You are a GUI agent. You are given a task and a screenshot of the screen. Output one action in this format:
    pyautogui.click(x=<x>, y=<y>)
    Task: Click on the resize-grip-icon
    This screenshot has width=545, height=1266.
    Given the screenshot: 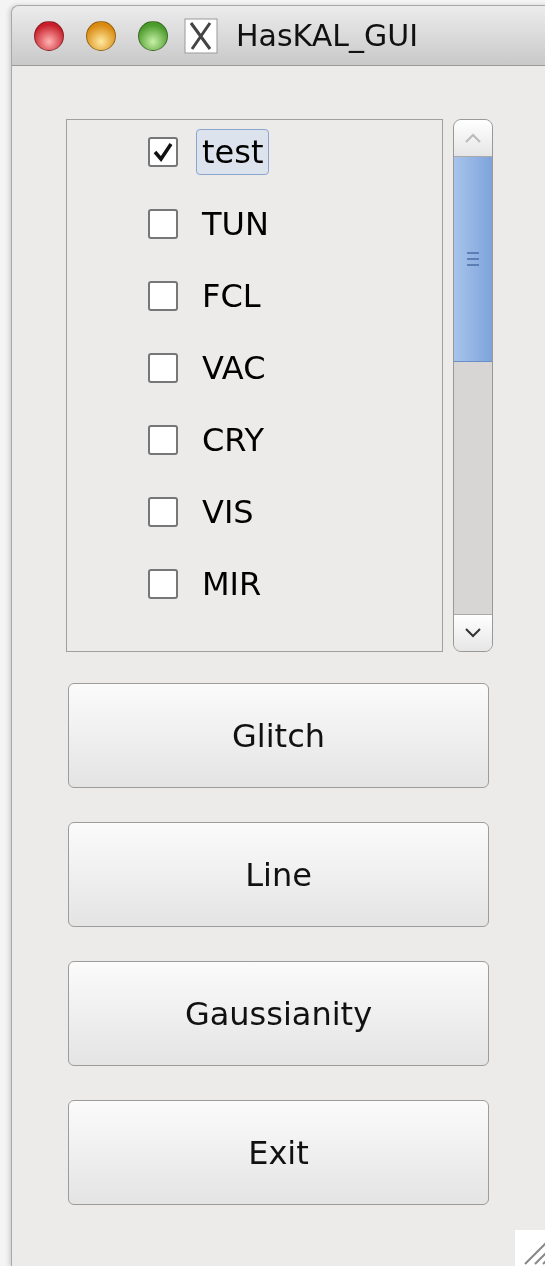 What is the action you would take?
    pyautogui.click(x=530, y=1248)
    